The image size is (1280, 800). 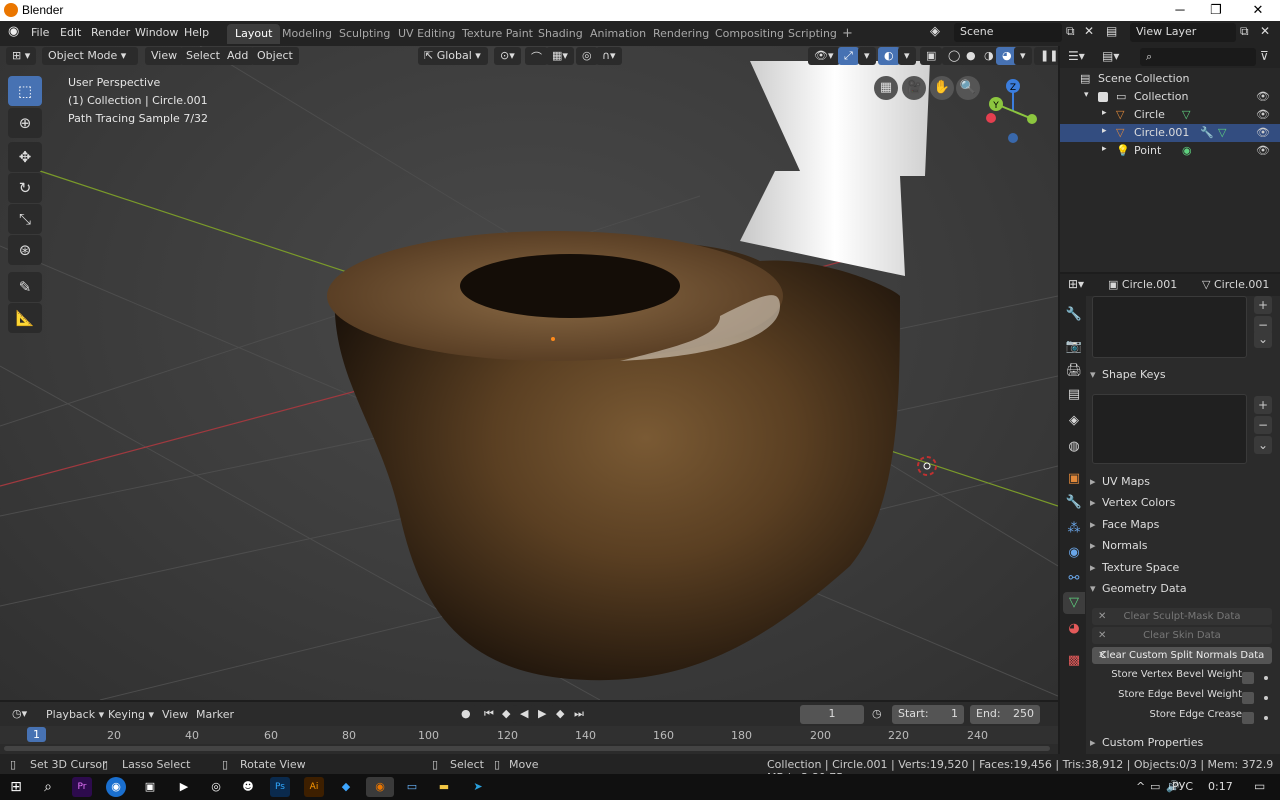 I want to click on minimize-icon: ─, so click(x=1180, y=10).